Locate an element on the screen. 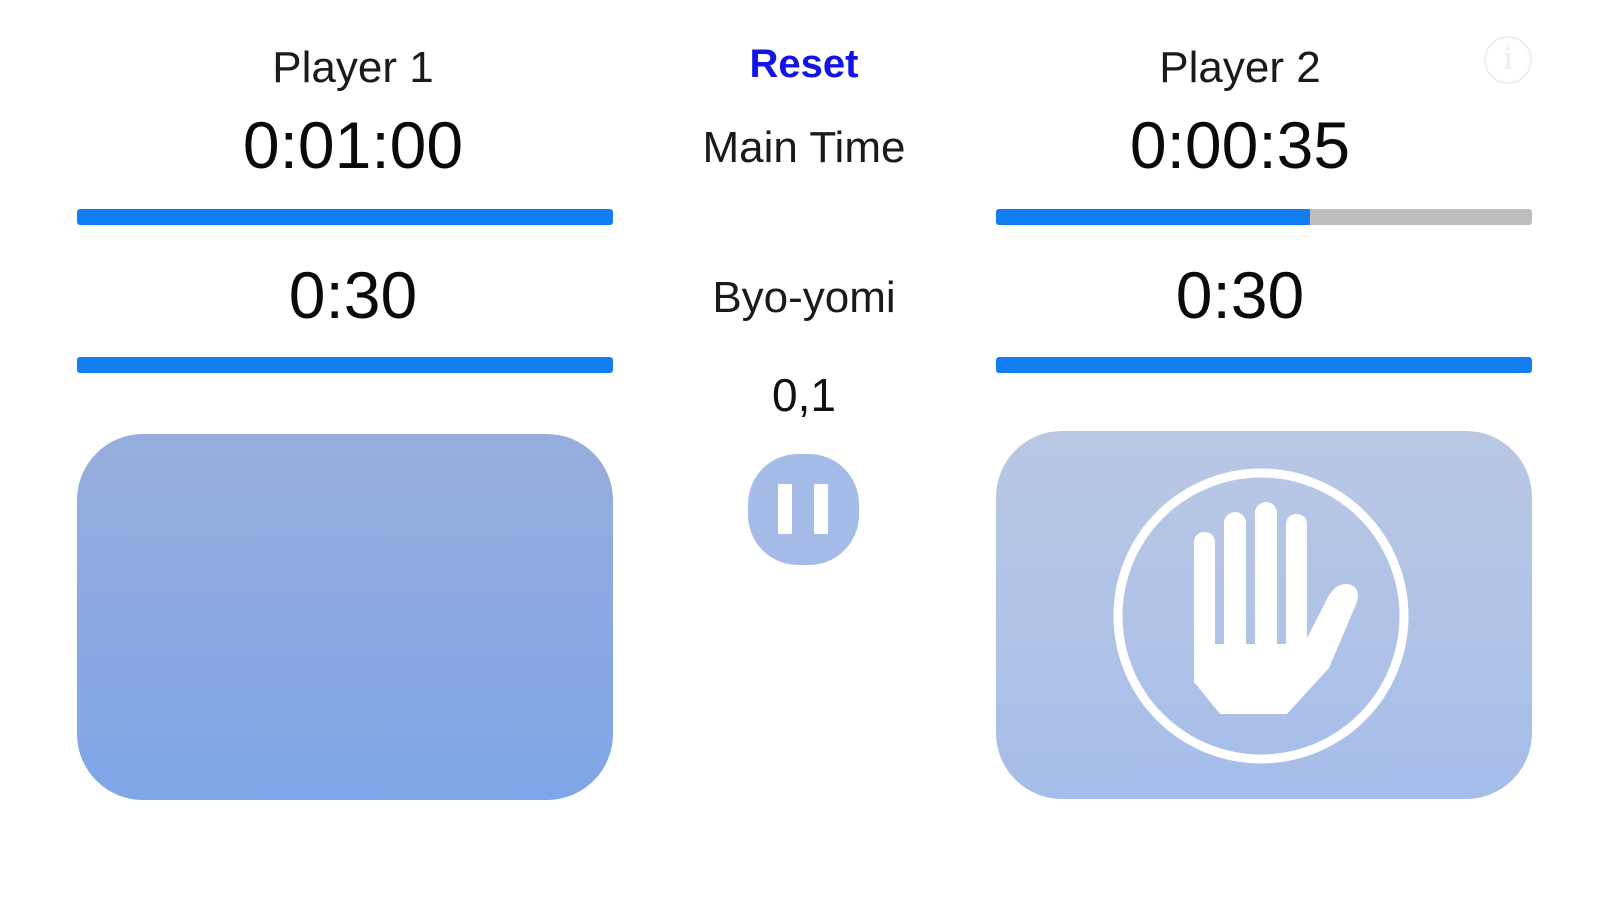  player1-main-time: 0:01:00 is located at coordinates (353, 145).